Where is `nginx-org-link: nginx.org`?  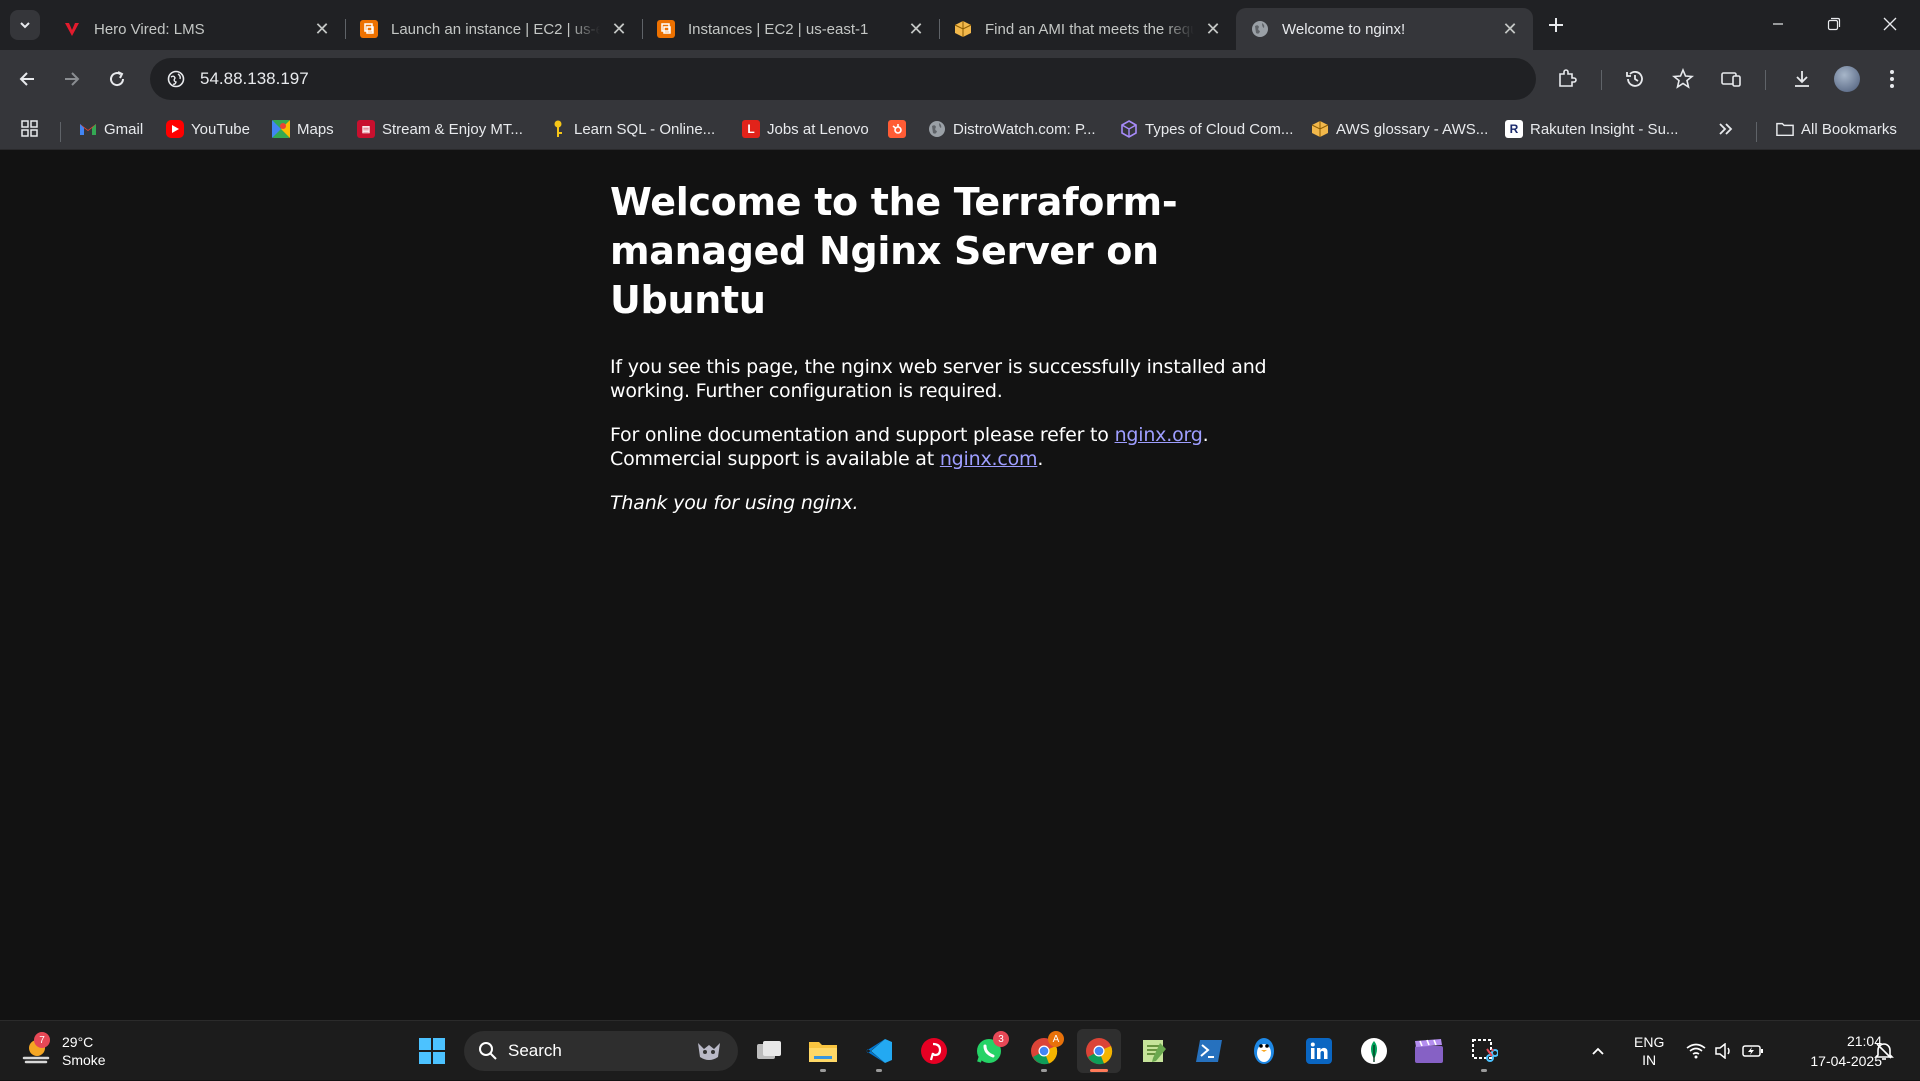 nginx-org-link: nginx.org is located at coordinates (1159, 435).